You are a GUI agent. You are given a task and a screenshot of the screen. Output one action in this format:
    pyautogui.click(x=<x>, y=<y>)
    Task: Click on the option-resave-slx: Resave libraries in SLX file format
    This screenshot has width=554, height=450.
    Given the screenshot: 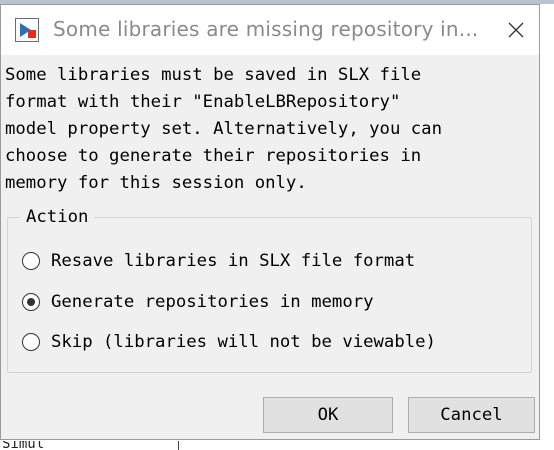 What is the action you would take?
    pyautogui.click(x=218, y=261)
    